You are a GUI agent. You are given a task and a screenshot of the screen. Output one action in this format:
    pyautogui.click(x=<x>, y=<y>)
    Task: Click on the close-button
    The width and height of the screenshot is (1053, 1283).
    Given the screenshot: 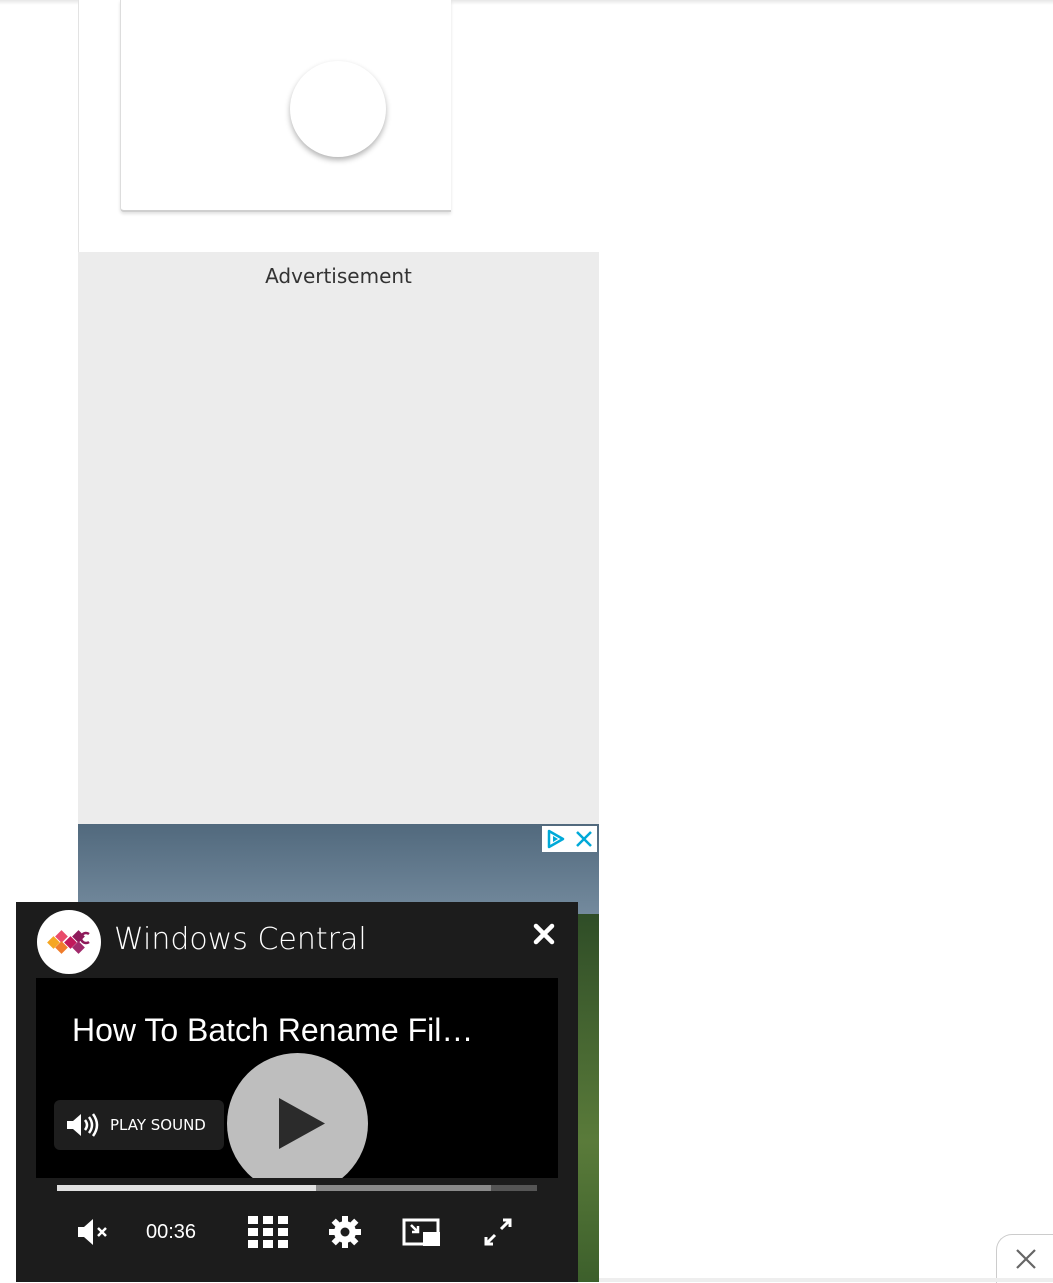 What is the action you would take?
    pyautogui.click(x=544, y=937)
    